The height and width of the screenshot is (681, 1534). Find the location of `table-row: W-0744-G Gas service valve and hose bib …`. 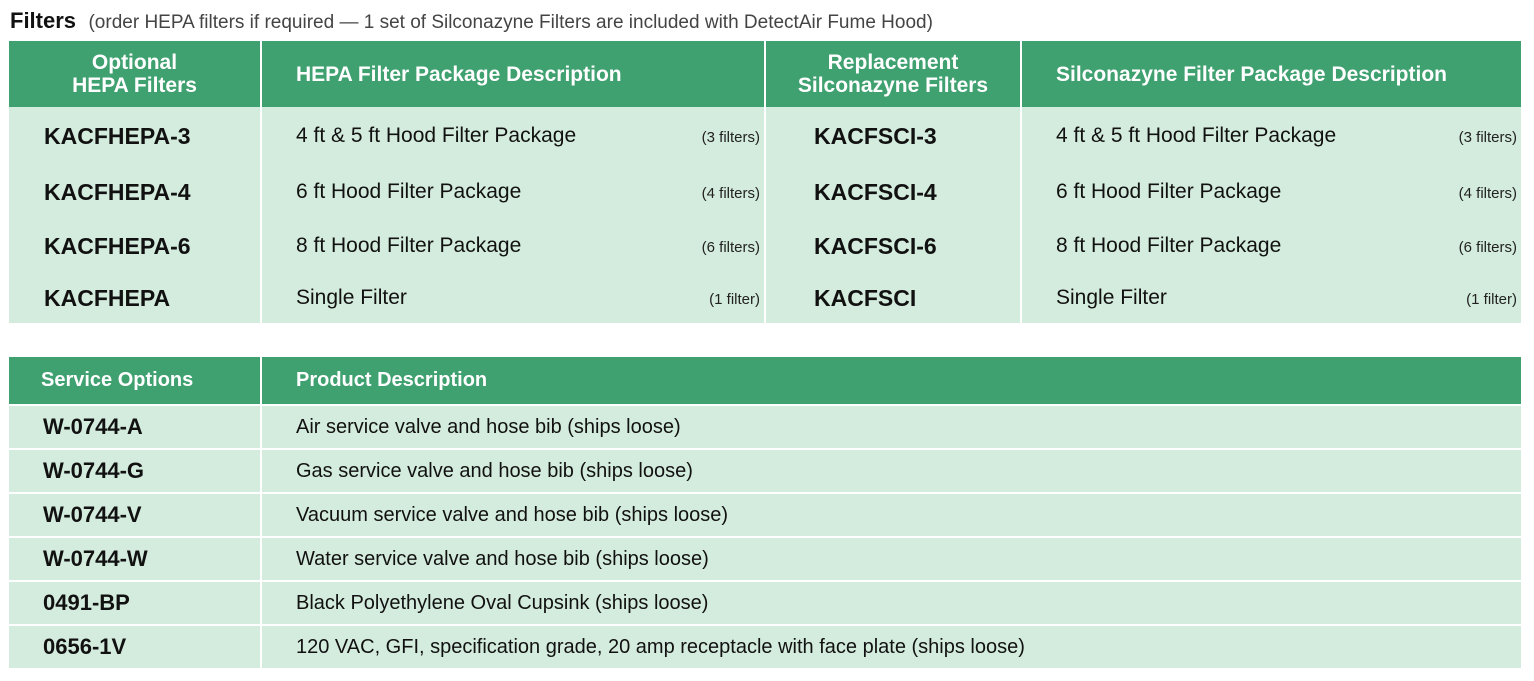

table-row: W-0744-G Gas service valve and hose bib … is located at coordinates (765, 470).